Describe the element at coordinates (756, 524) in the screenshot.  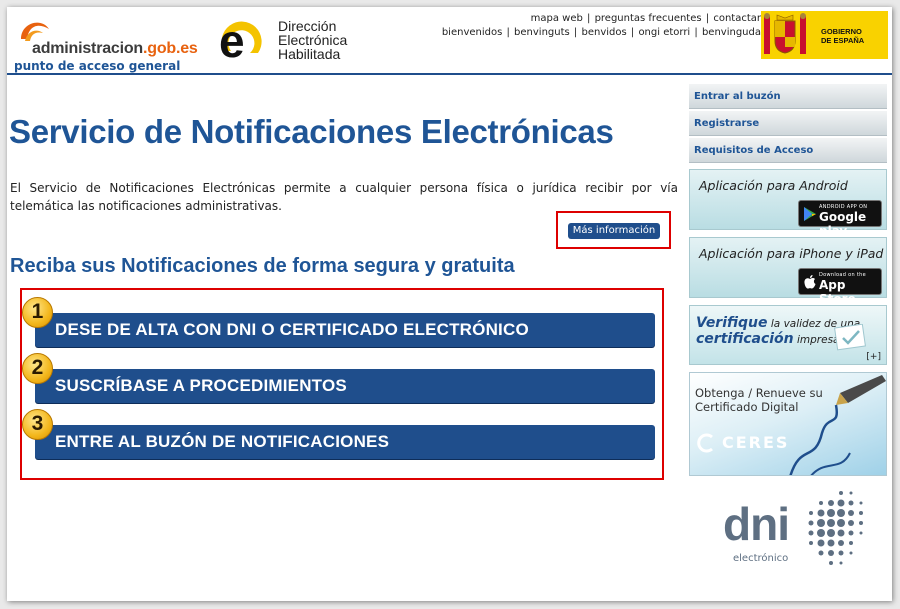
I see `dni-logo-text: dni` at that location.